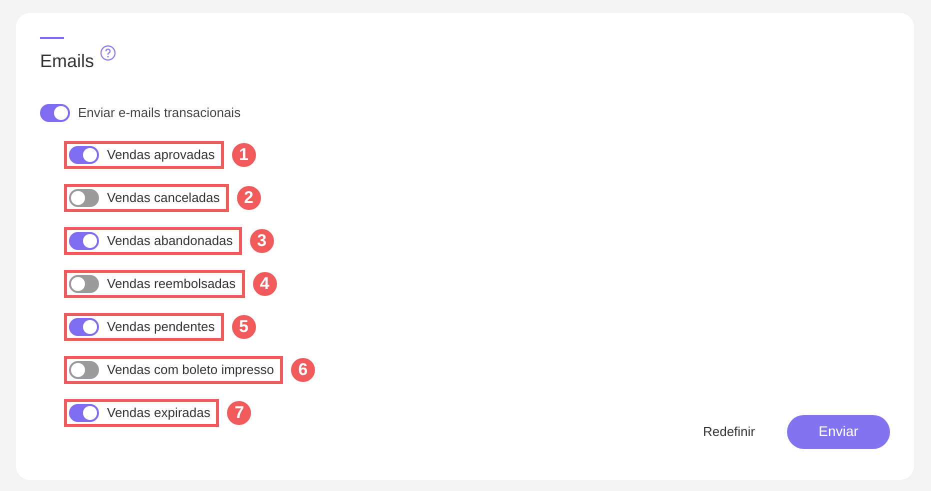 Image resolution: width=931 pixels, height=491 pixels. What do you see at coordinates (244, 326) in the screenshot?
I see `number-badge: 5` at bounding box center [244, 326].